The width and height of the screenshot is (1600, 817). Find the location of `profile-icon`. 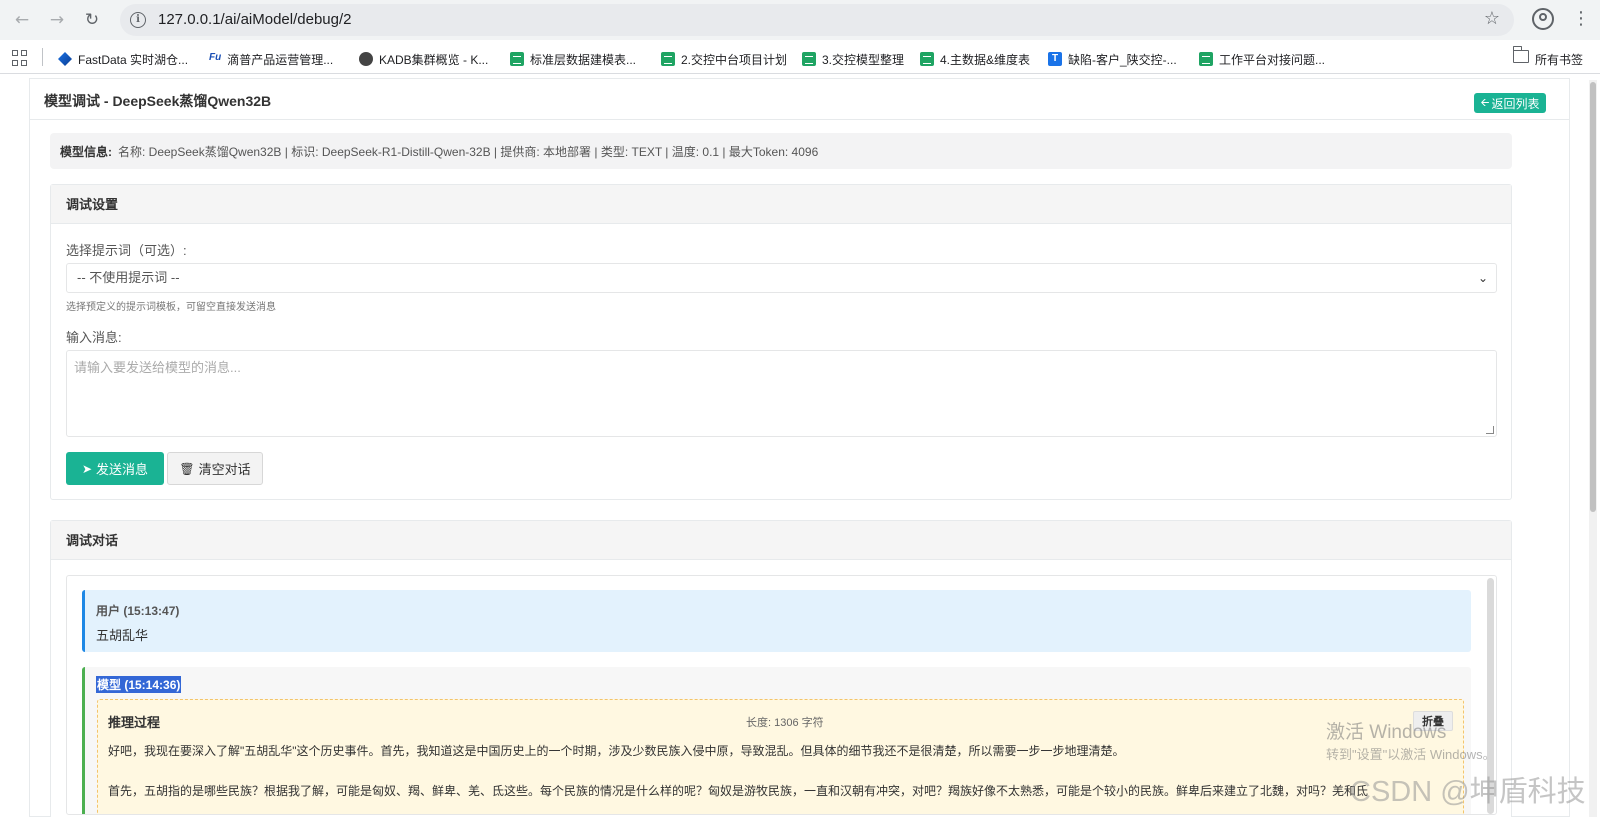

profile-icon is located at coordinates (1543, 19).